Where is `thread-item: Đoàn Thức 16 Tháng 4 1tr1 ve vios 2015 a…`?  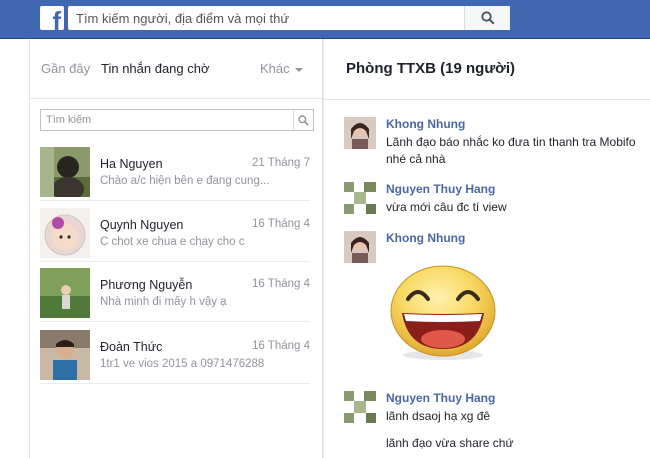 thread-item: Đoàn Thức 16 Tháng 4 1tr1 ve vios 2015 a… is located at coordinates (175, 354).